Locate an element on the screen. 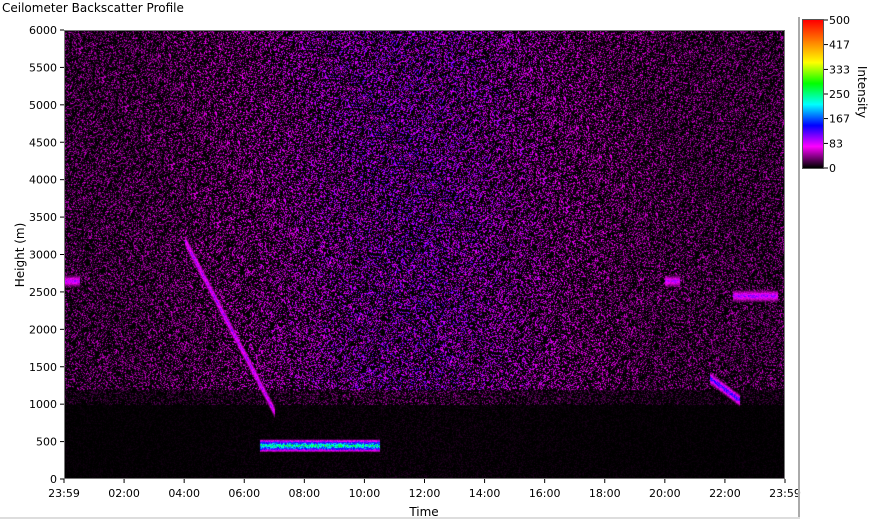 The width and height of the screenshot is (872, 519). x-tick-label: 04:00 is located at coordinates (184, 493).